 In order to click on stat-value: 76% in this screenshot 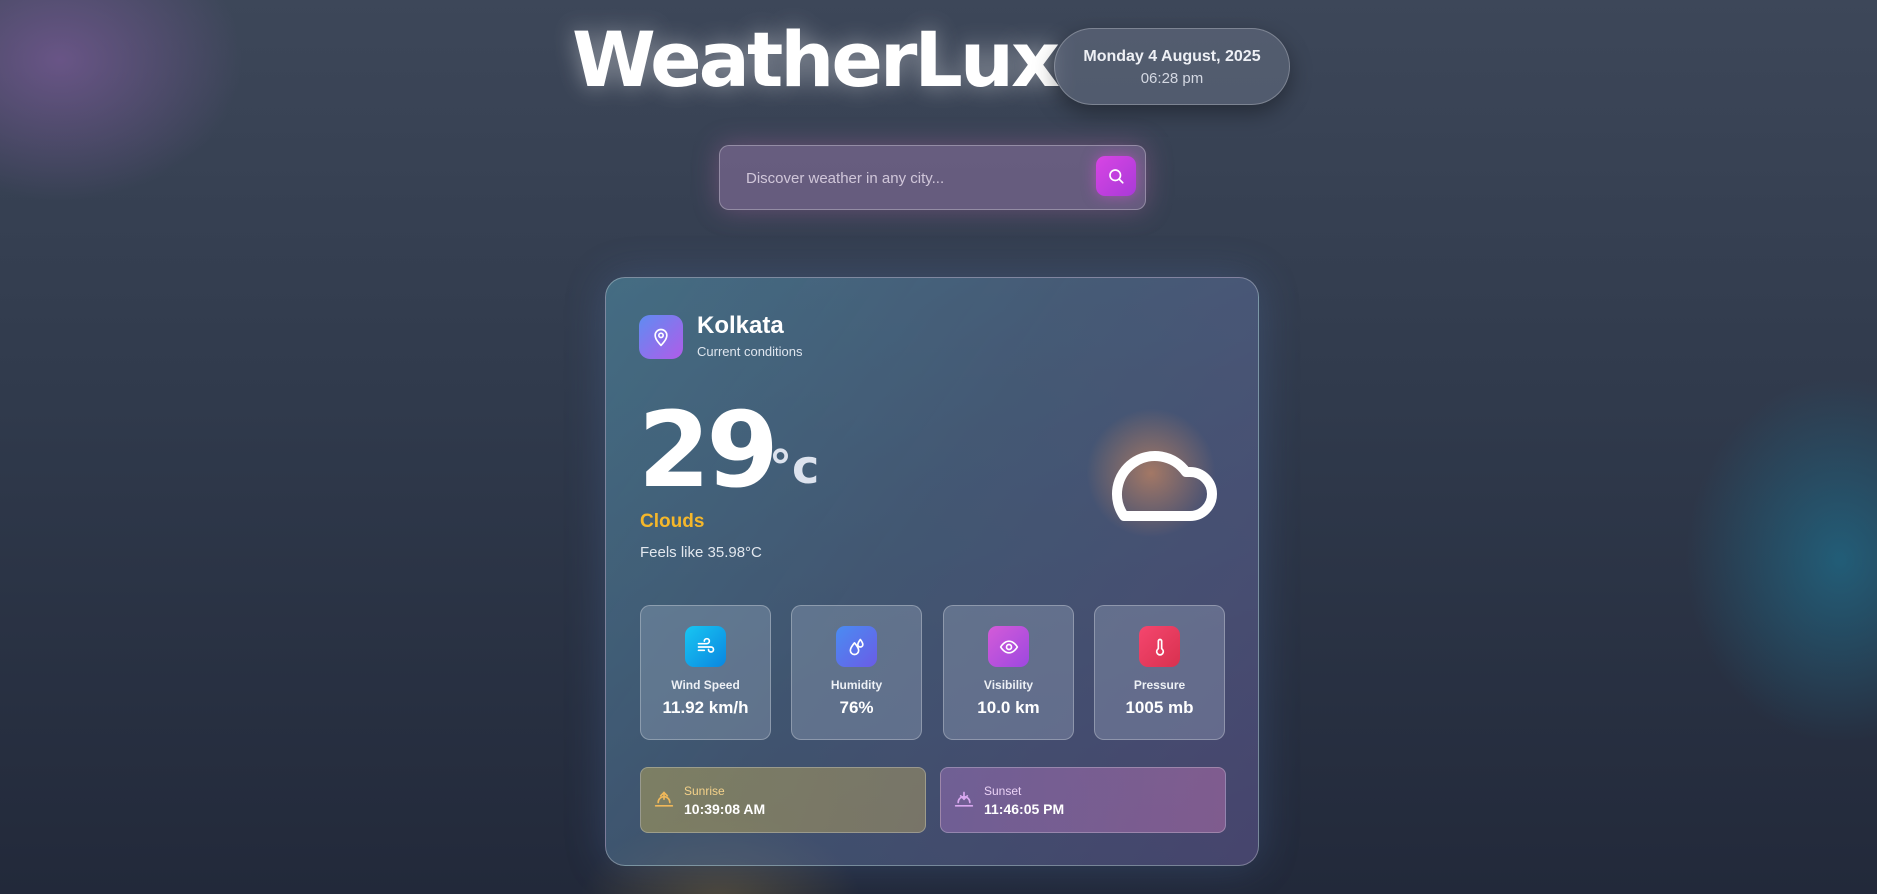, I will do `click(856, 707)`.